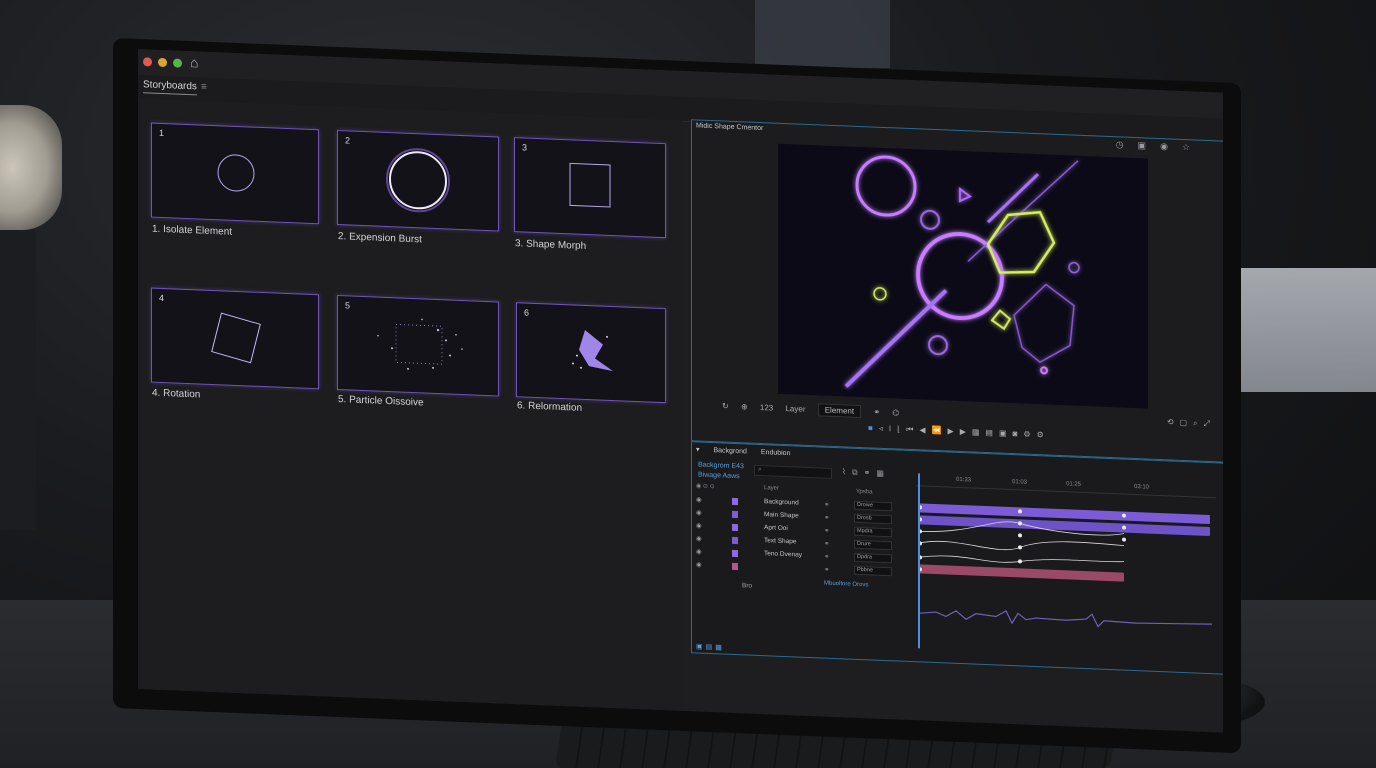 The height and width of the screenshot is (768, 1376). What do you see at coordinates (1304, 330) in the screenshot?
I see `background-monitor` at bounding box center [1304, 330].